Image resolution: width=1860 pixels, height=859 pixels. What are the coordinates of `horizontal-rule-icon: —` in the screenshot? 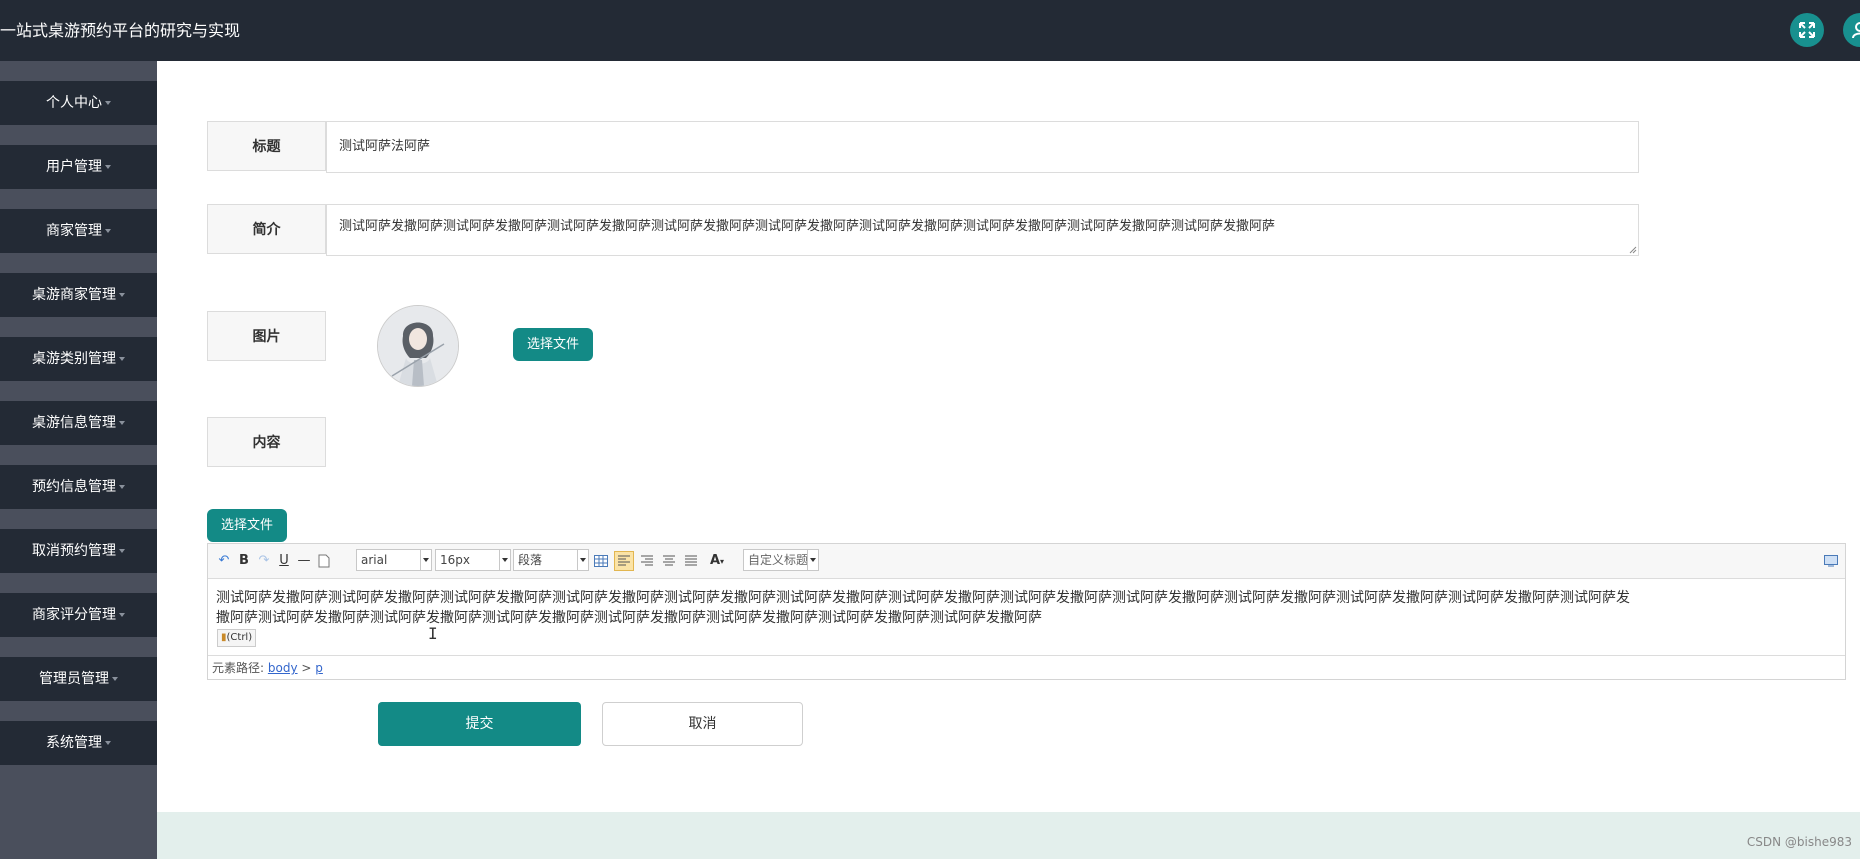 It's located at (304, 561).